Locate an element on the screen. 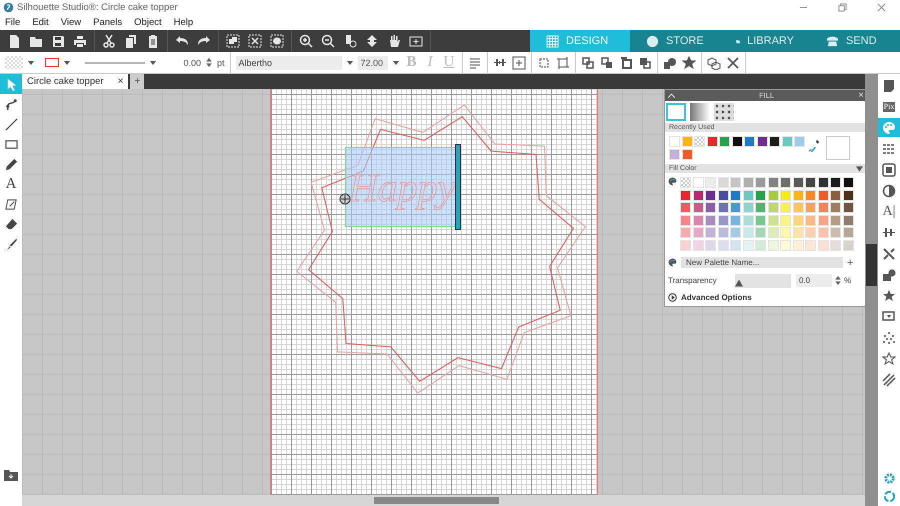  font-size-field: 72.00 is located at coordinates (373, 63).